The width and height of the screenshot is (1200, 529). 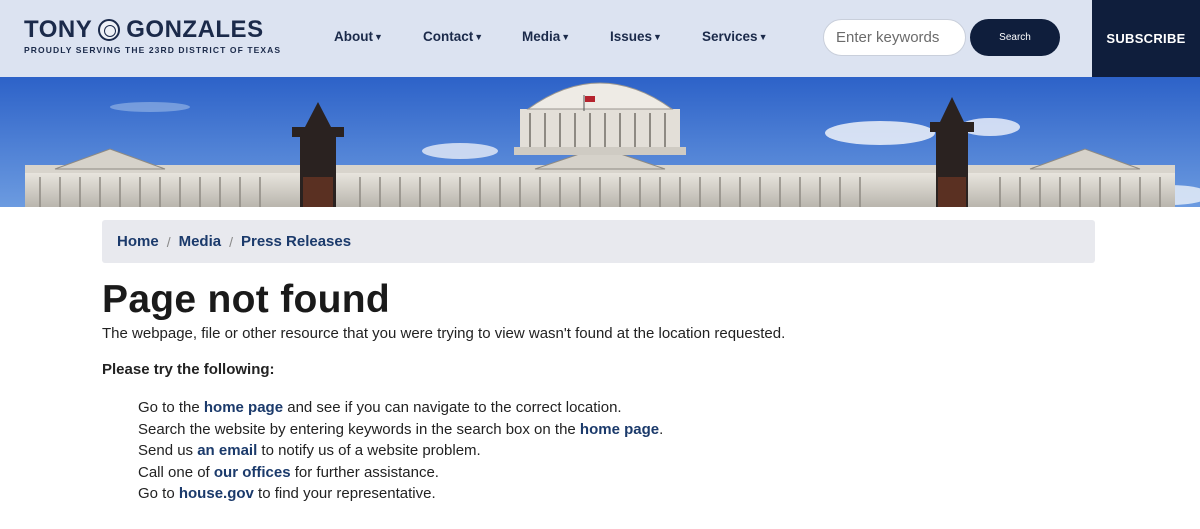 What do you see at coordinates (661, 429) in the screenshot?
I see `suggestion-text: .` at bounding box center [661, 429].